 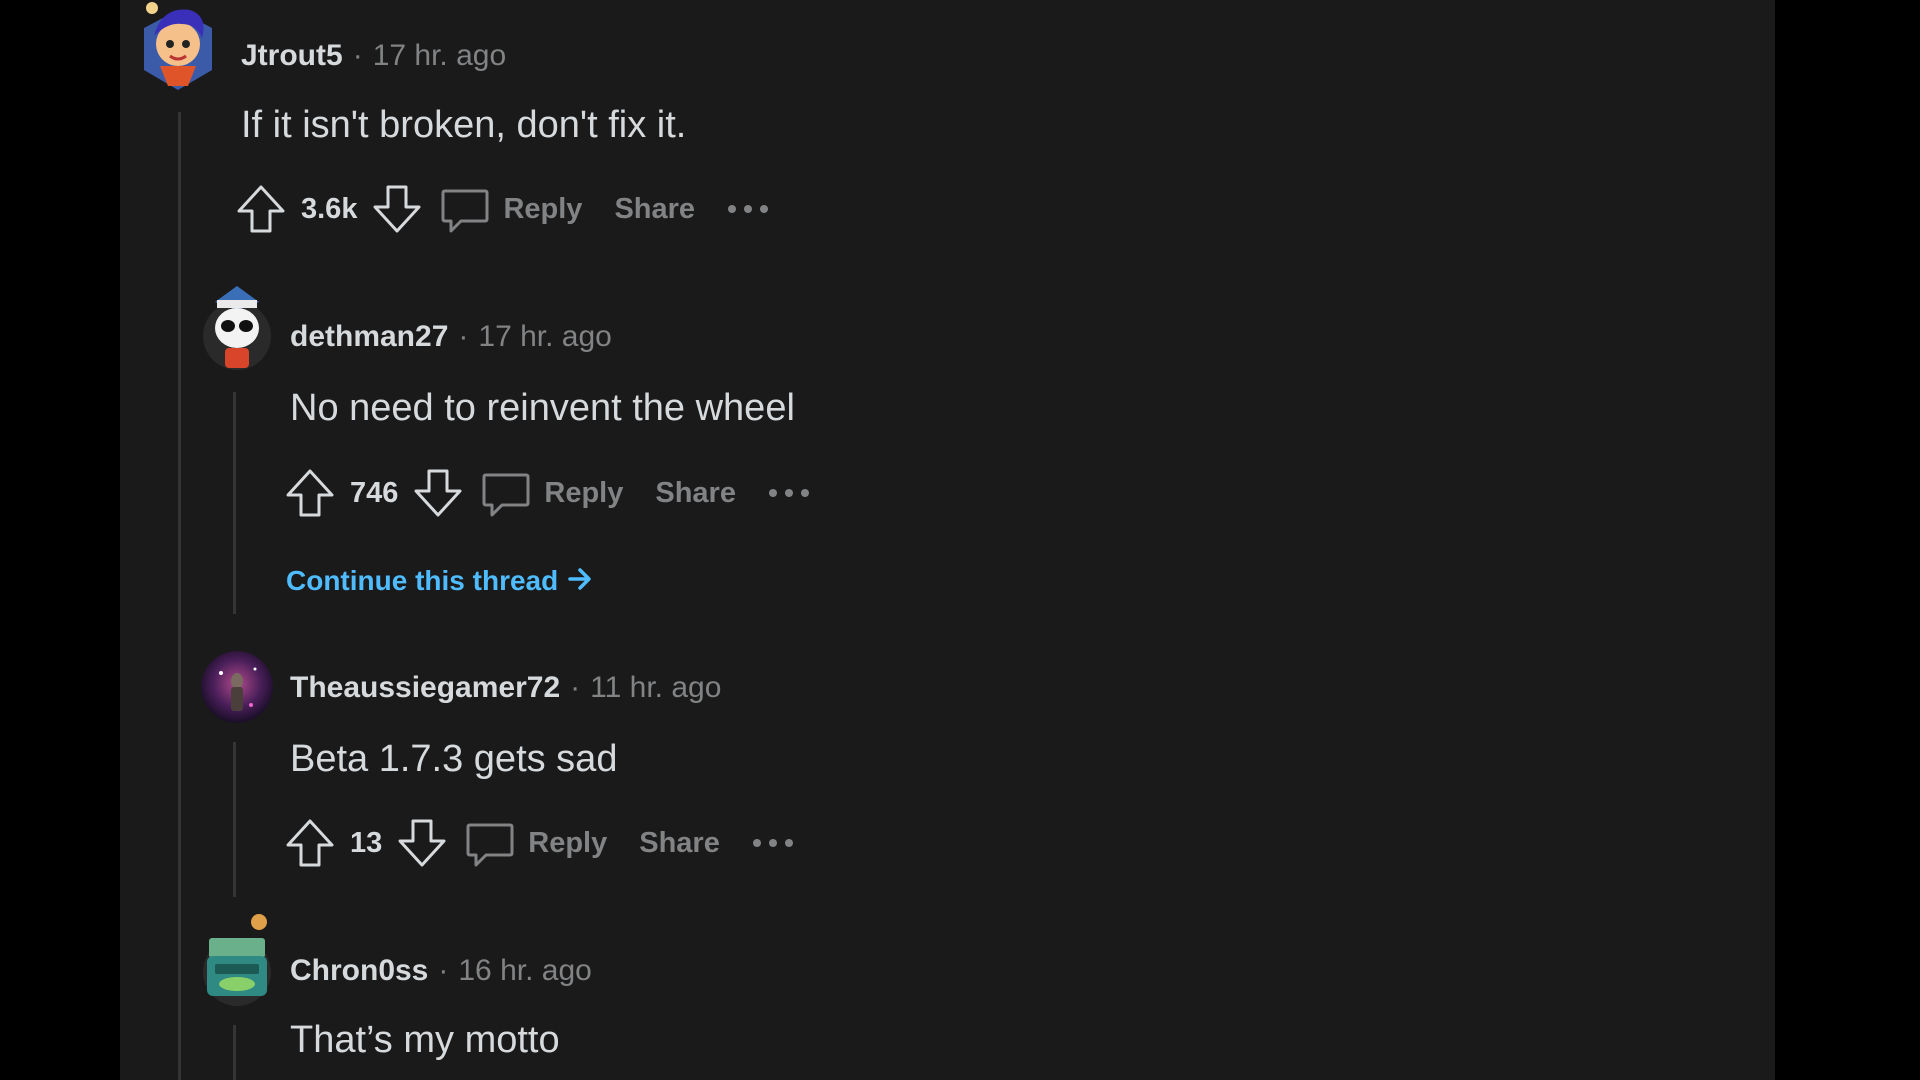 I want to click on timestamp: 11 hr. ago, so click(x=655, y=687).